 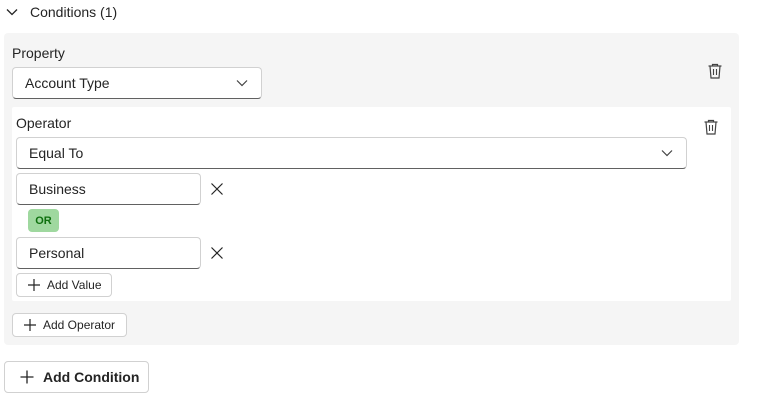 I want to click on conditions-header: Conditions (1), so click(x=60, y=12).